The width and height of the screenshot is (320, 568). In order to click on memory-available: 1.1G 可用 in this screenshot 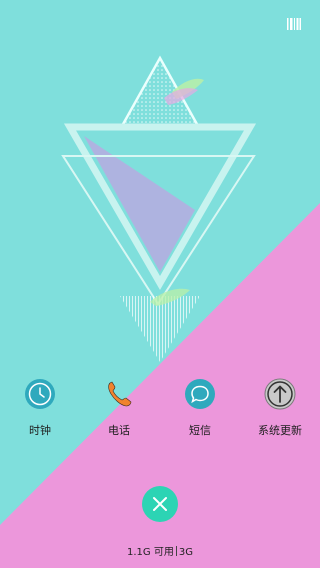, I will do `click(150, 552)`.